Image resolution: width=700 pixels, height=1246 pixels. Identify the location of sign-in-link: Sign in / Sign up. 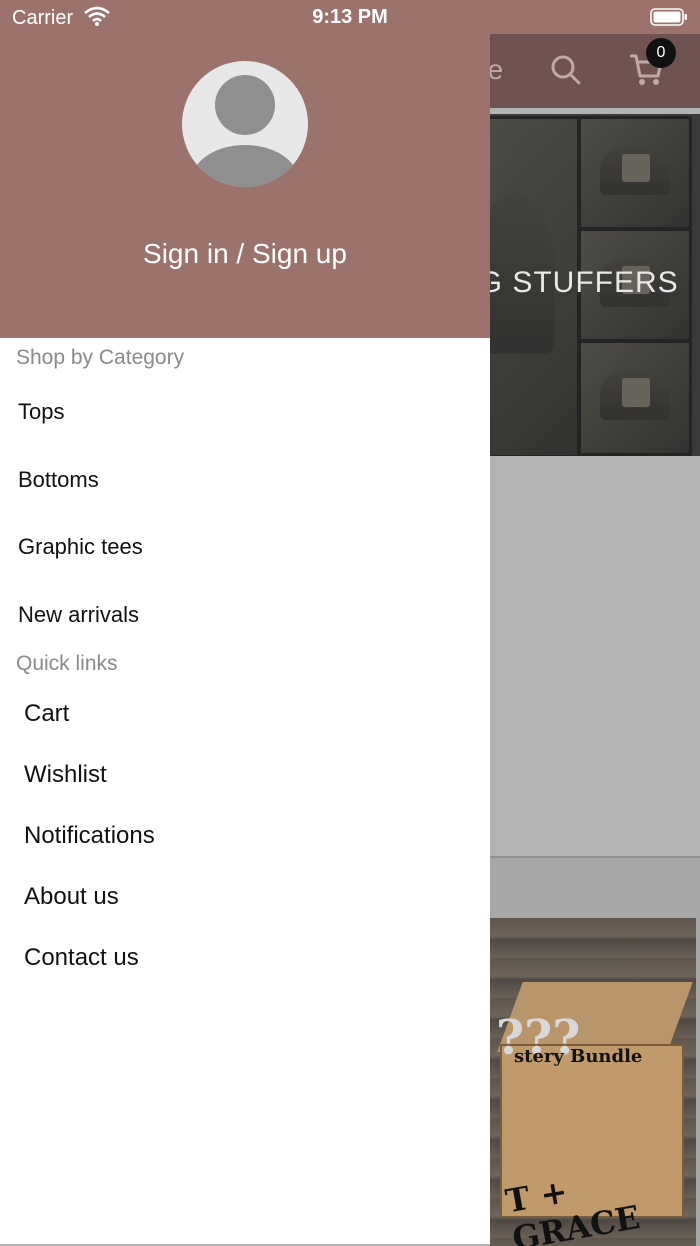
(245, 254).